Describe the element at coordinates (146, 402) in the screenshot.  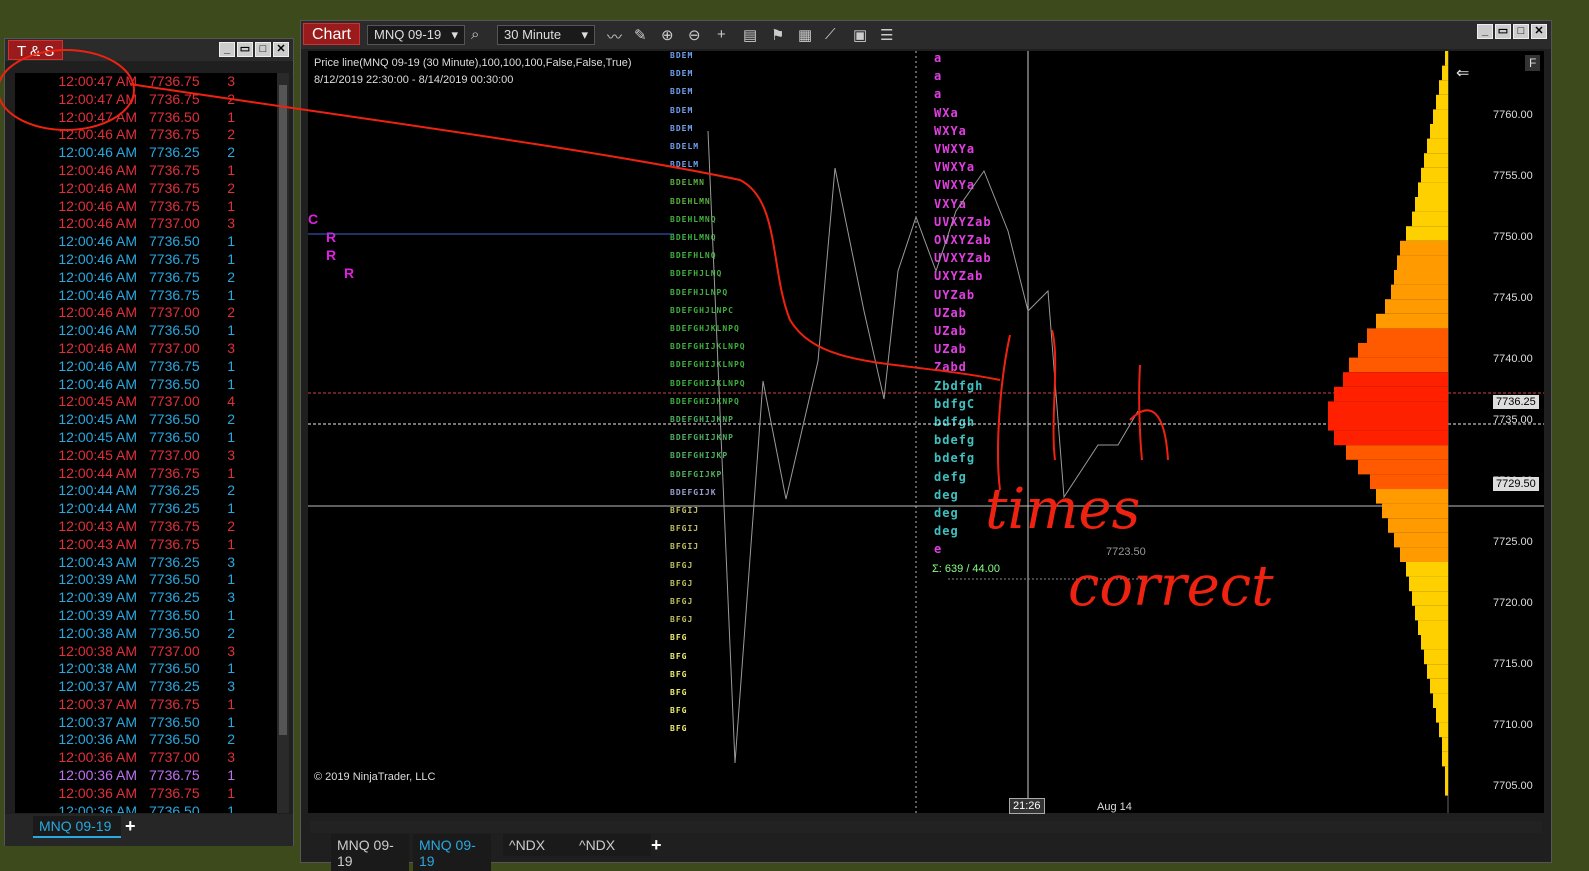
I see `table-row: 12:00:45 AM 7737.00 4` at that location.